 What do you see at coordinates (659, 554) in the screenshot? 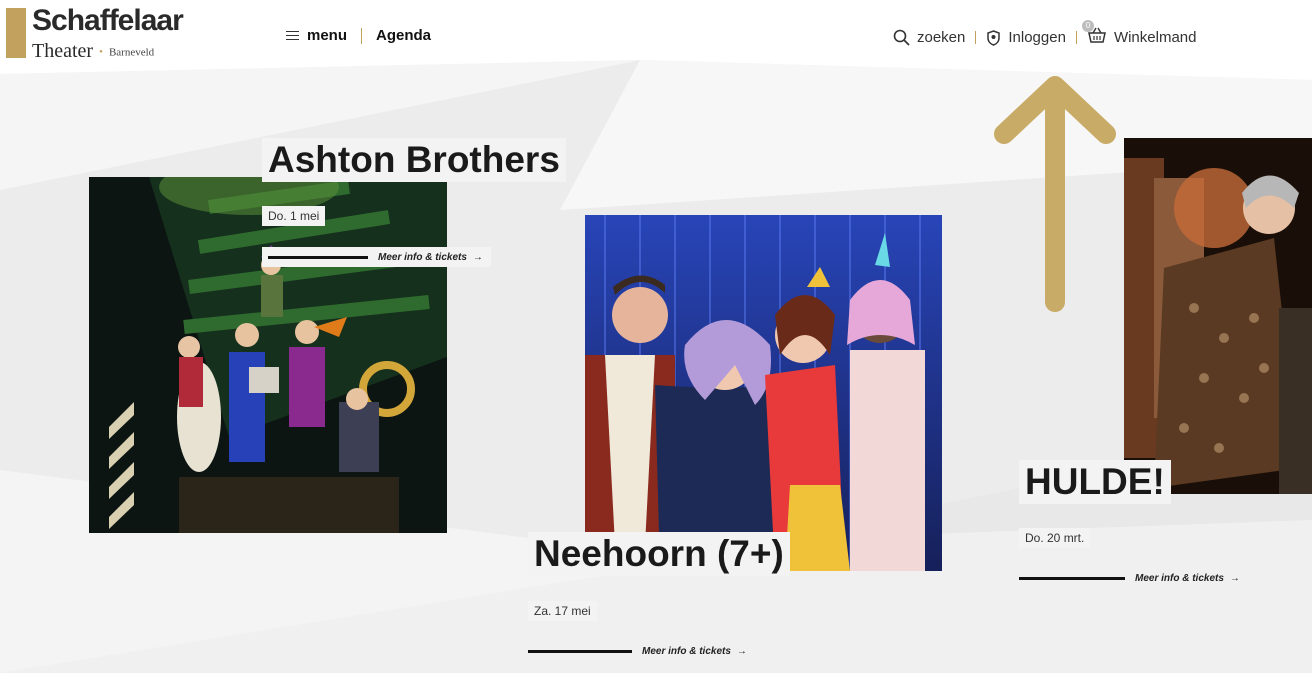
I see `event-title: Neehoorn (7+)` at bounding box center [659, 554].